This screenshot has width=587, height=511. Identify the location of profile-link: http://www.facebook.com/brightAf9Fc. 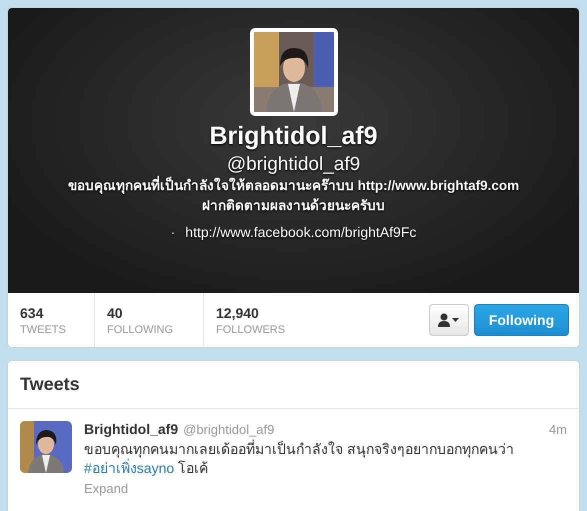
(300, 232).